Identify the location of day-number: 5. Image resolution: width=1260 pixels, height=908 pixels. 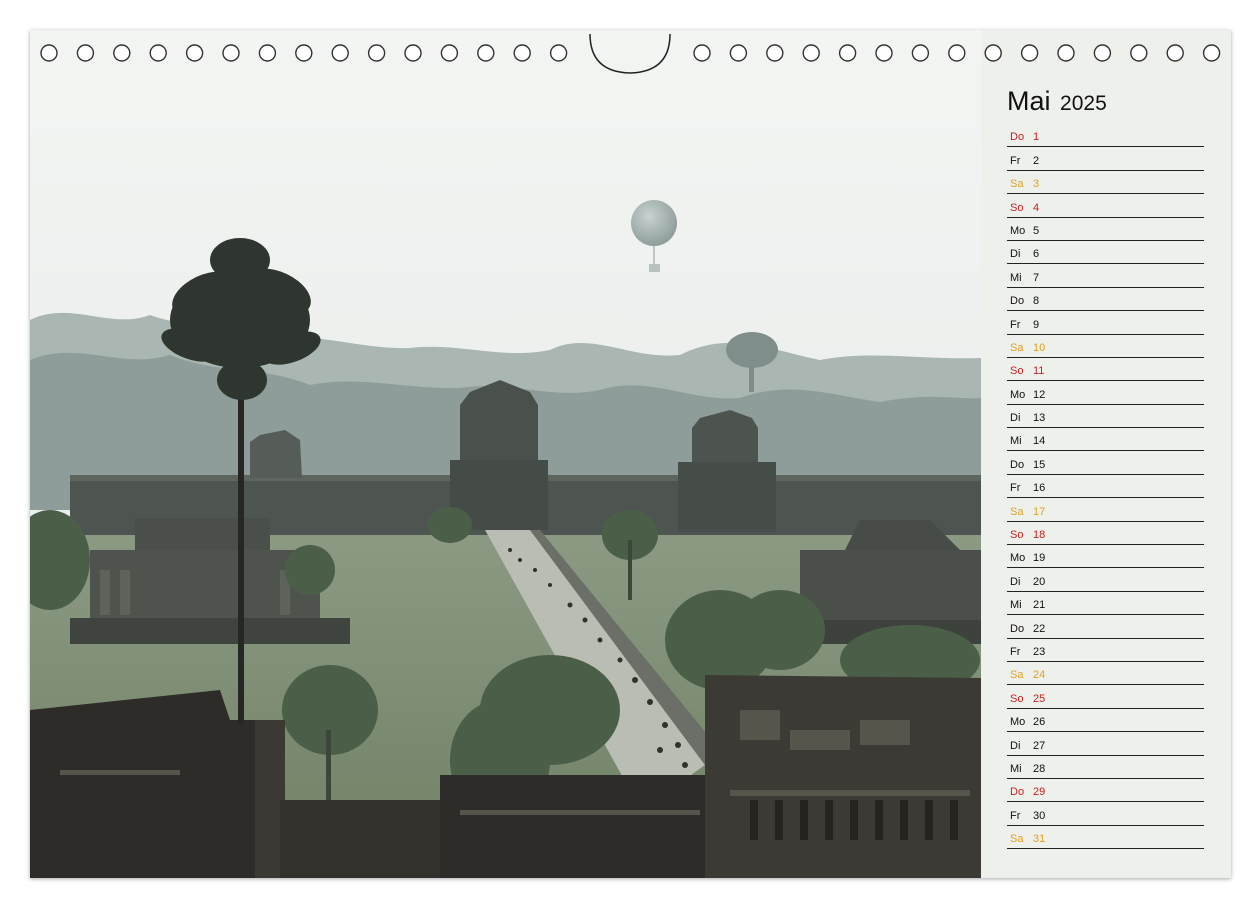
(1036, 230).